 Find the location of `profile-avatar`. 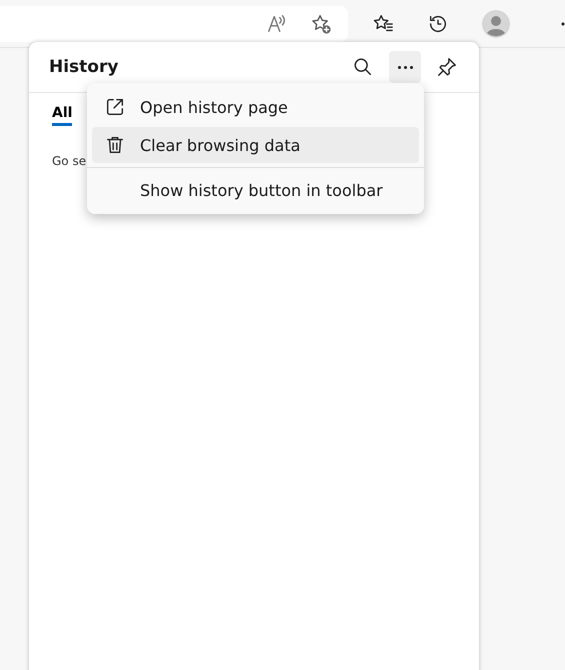

profile-avatar is located at coordinates (496, 24).